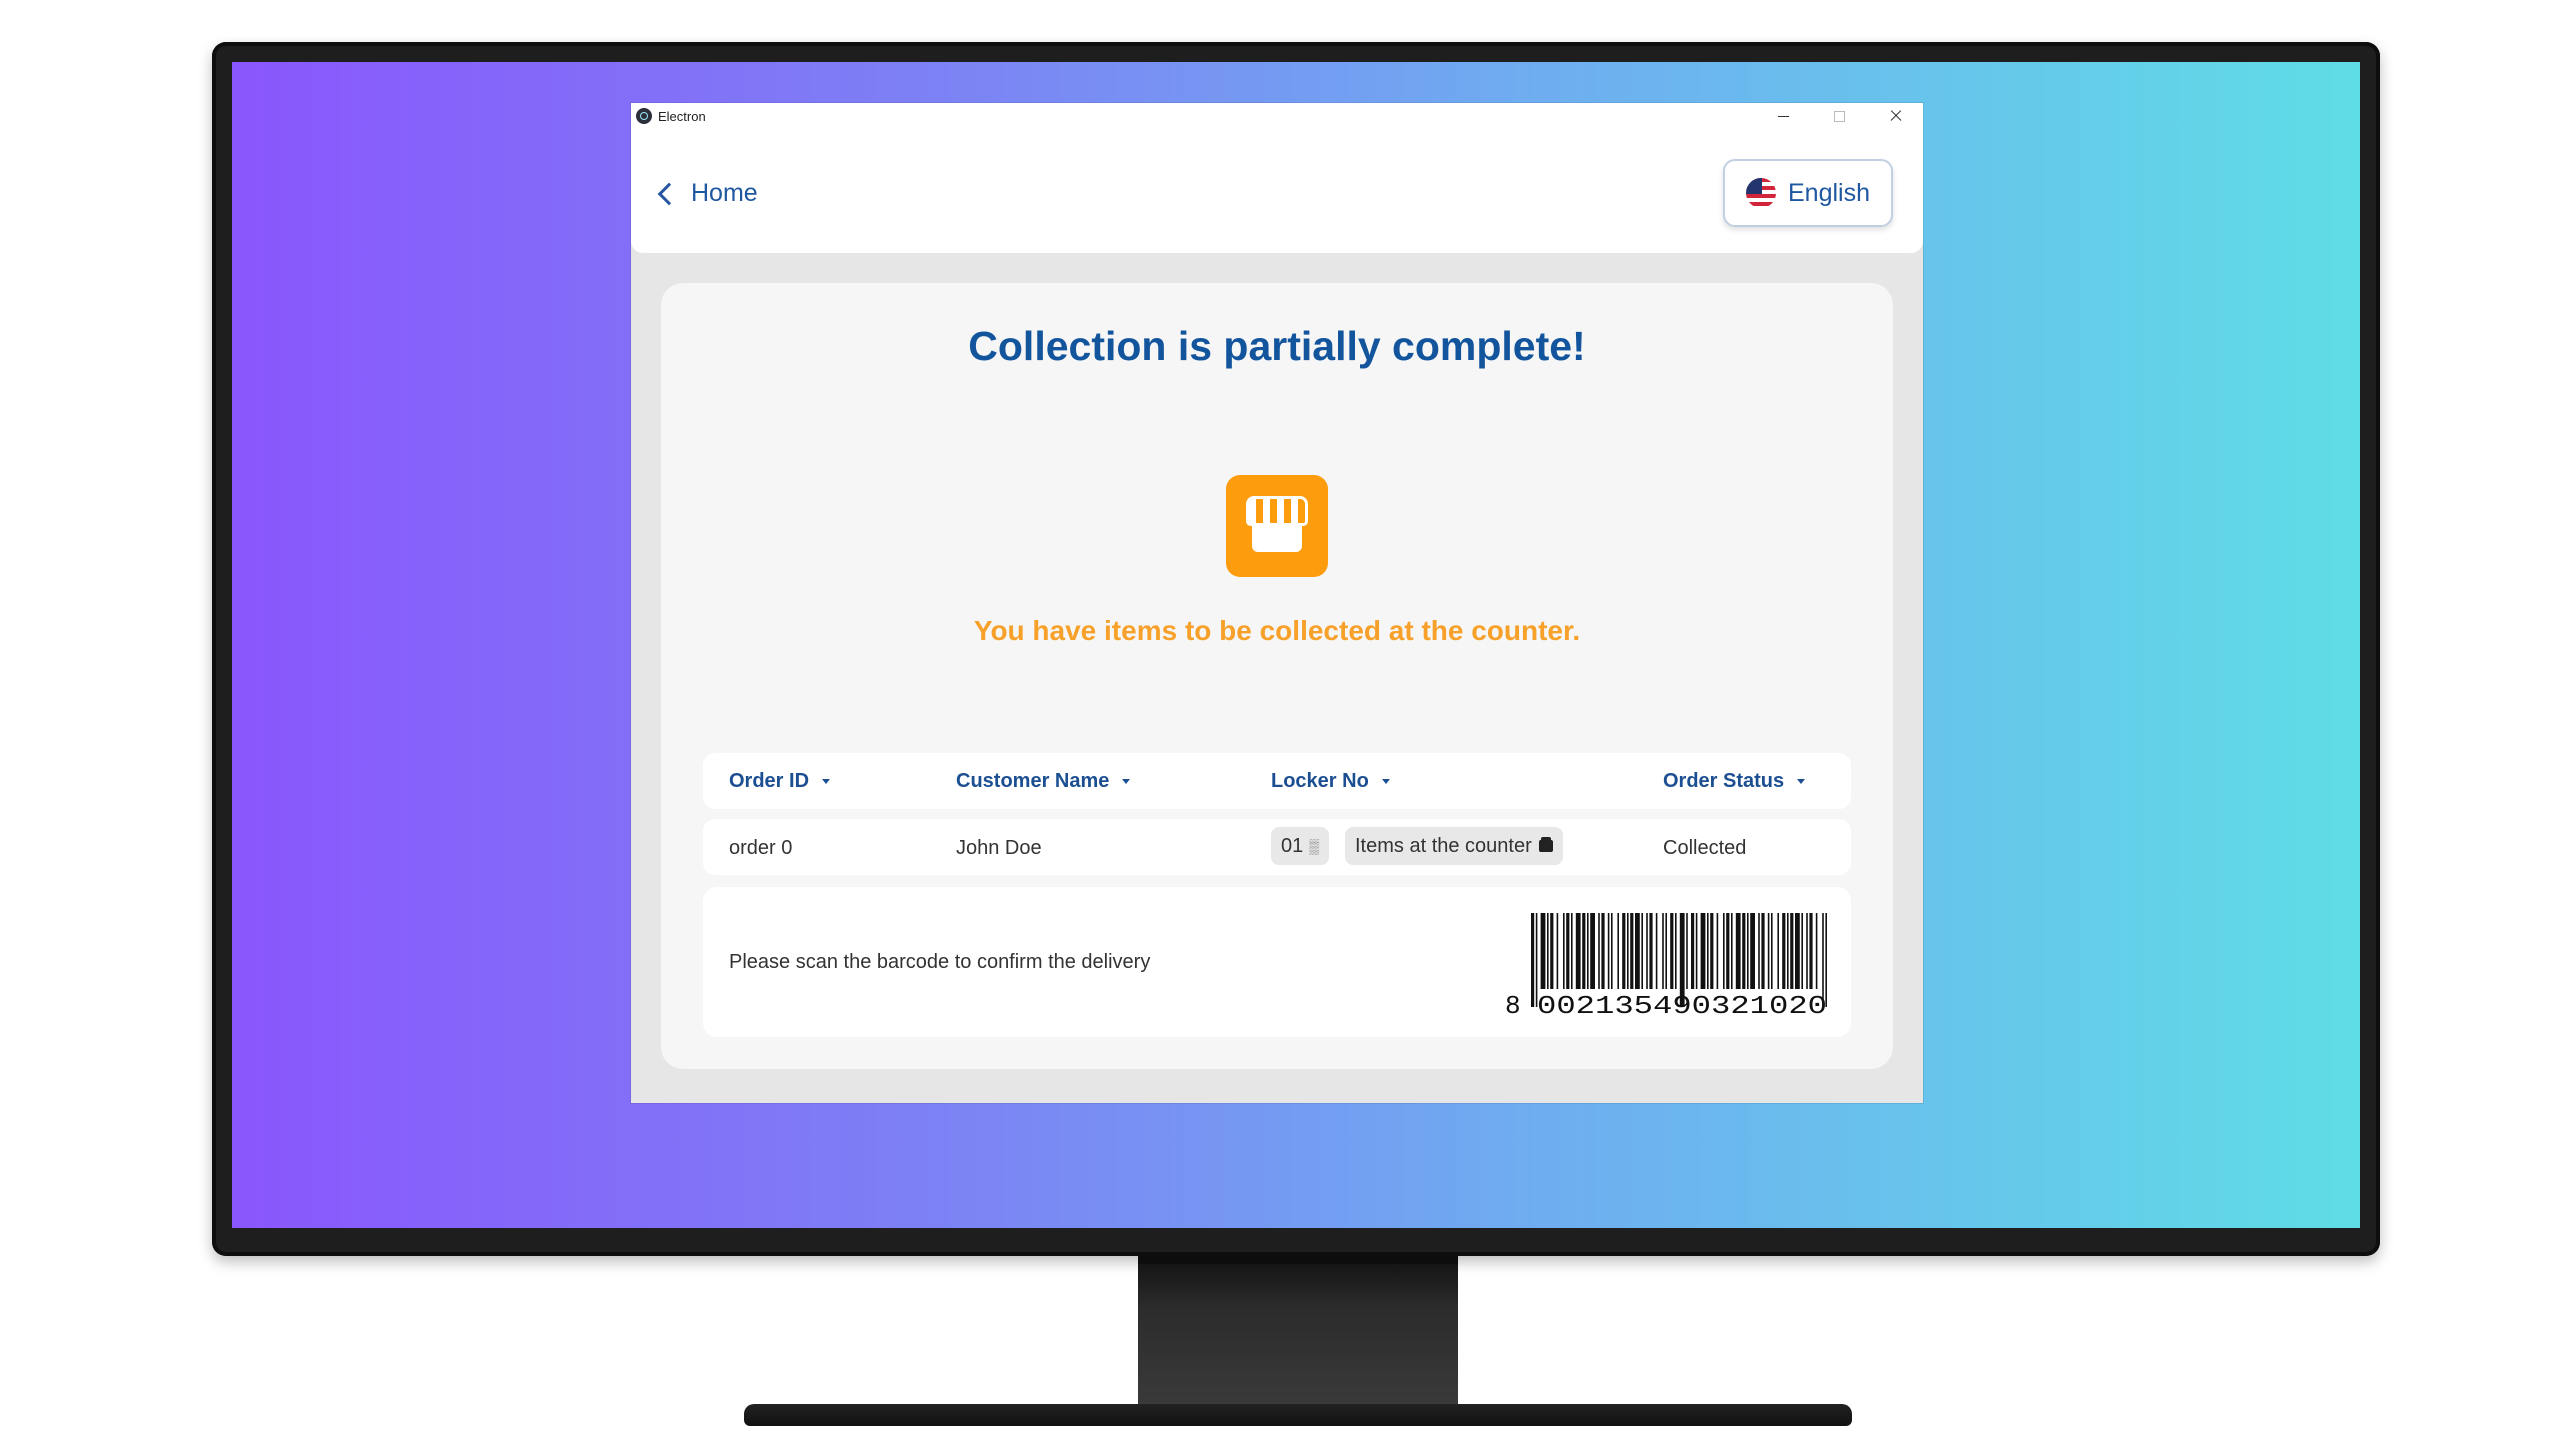 This screenshot has width=2560, height=1440. I want to click on column-header-customer-name: Customer Name, so click(1043, 781).